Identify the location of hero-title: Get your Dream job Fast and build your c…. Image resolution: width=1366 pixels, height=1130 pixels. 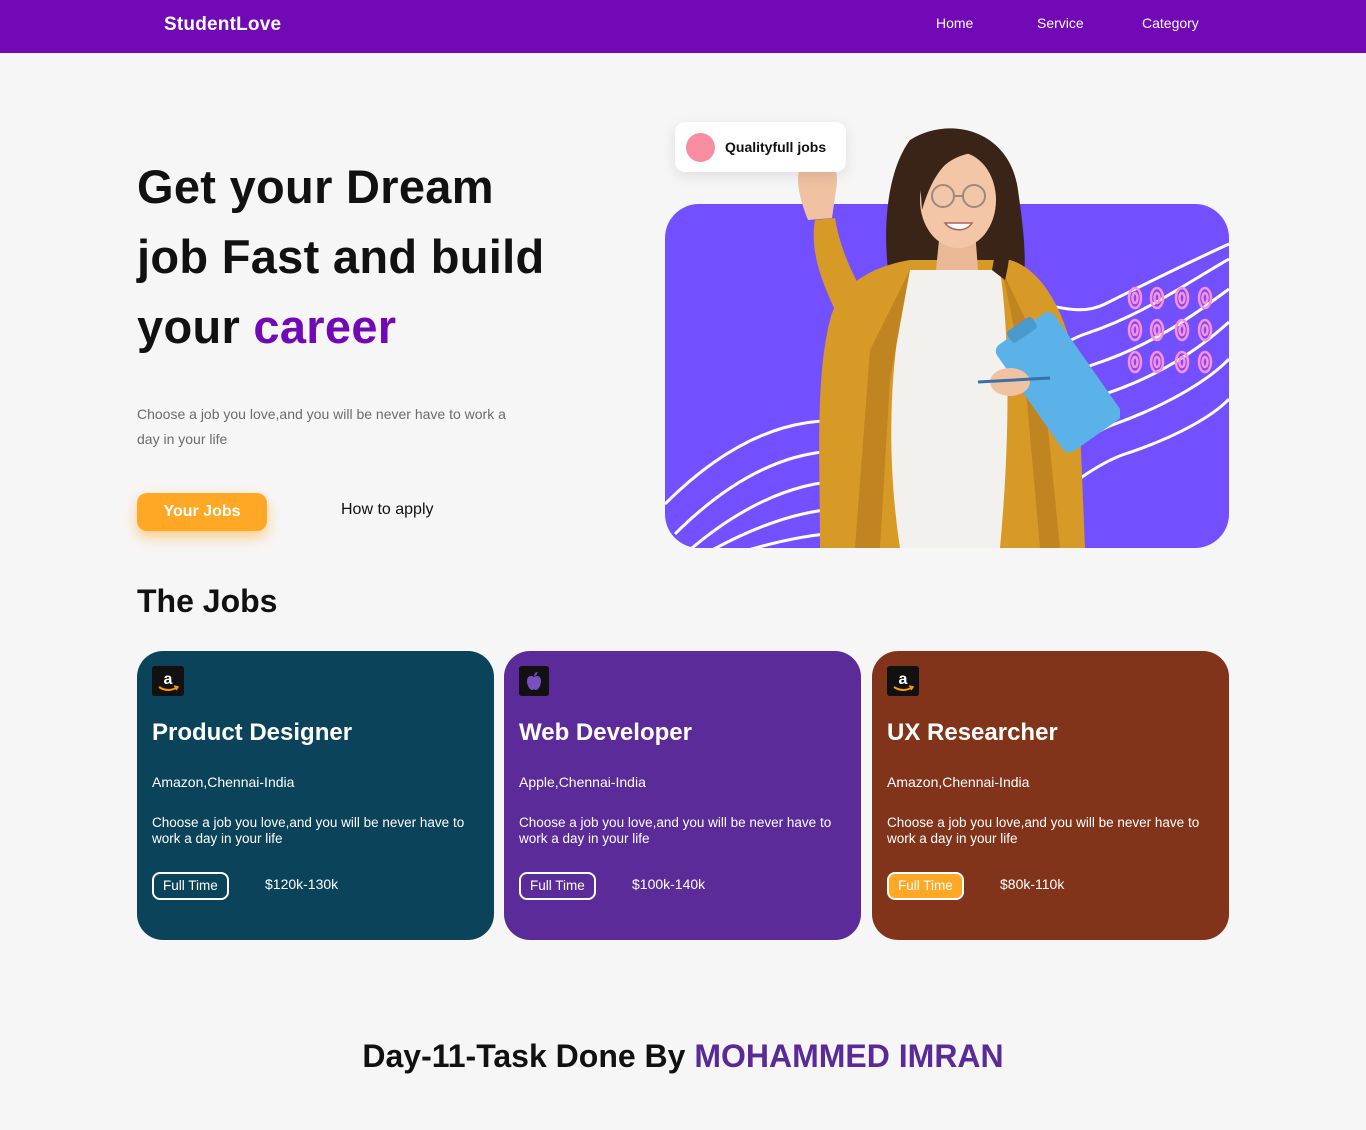
(387, 257).